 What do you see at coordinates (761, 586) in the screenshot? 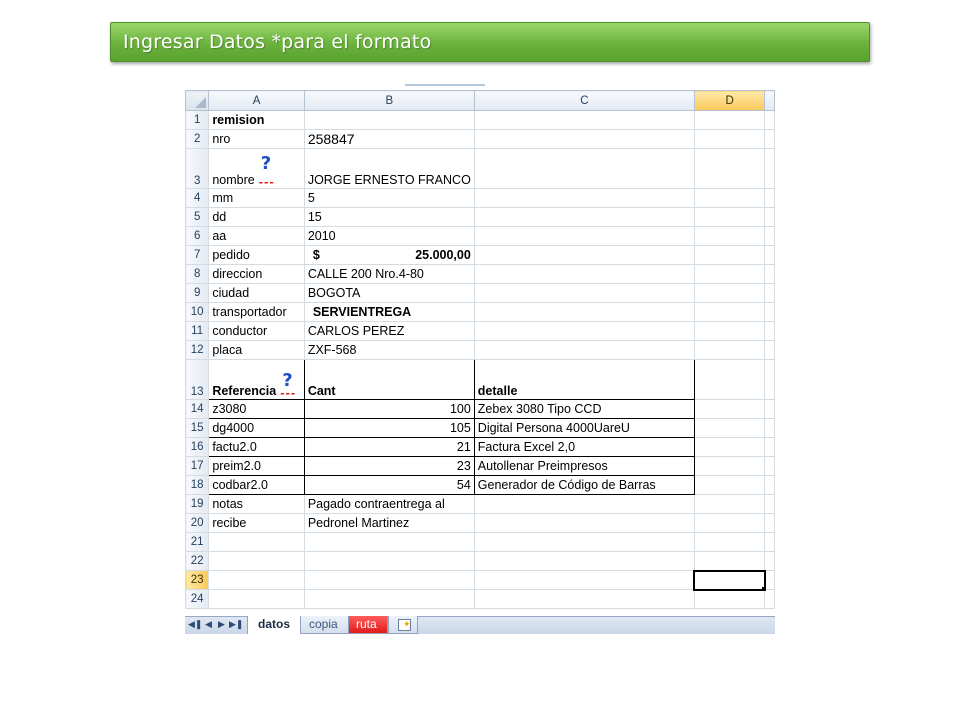
I see `fill-handle` at bounding box center [761, 586].